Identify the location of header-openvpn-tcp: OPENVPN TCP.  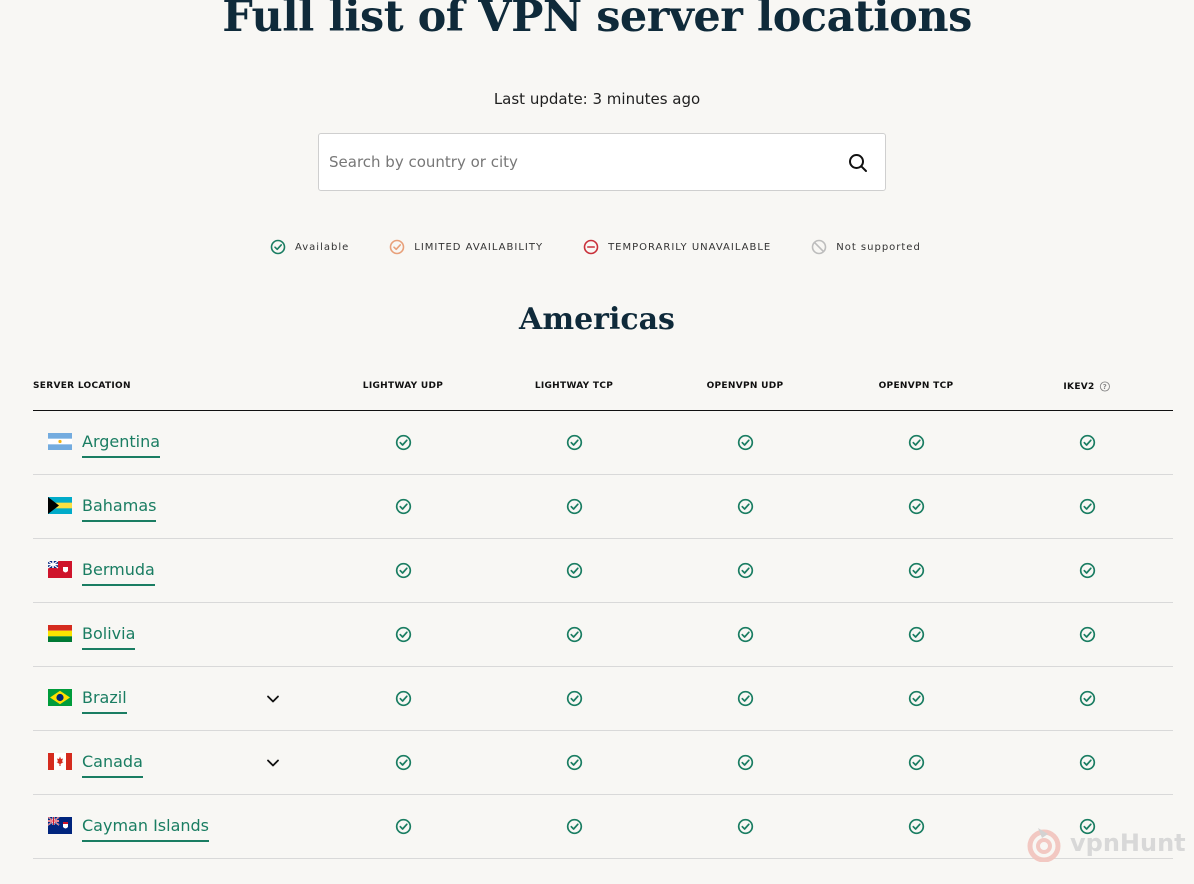
(916, 386).